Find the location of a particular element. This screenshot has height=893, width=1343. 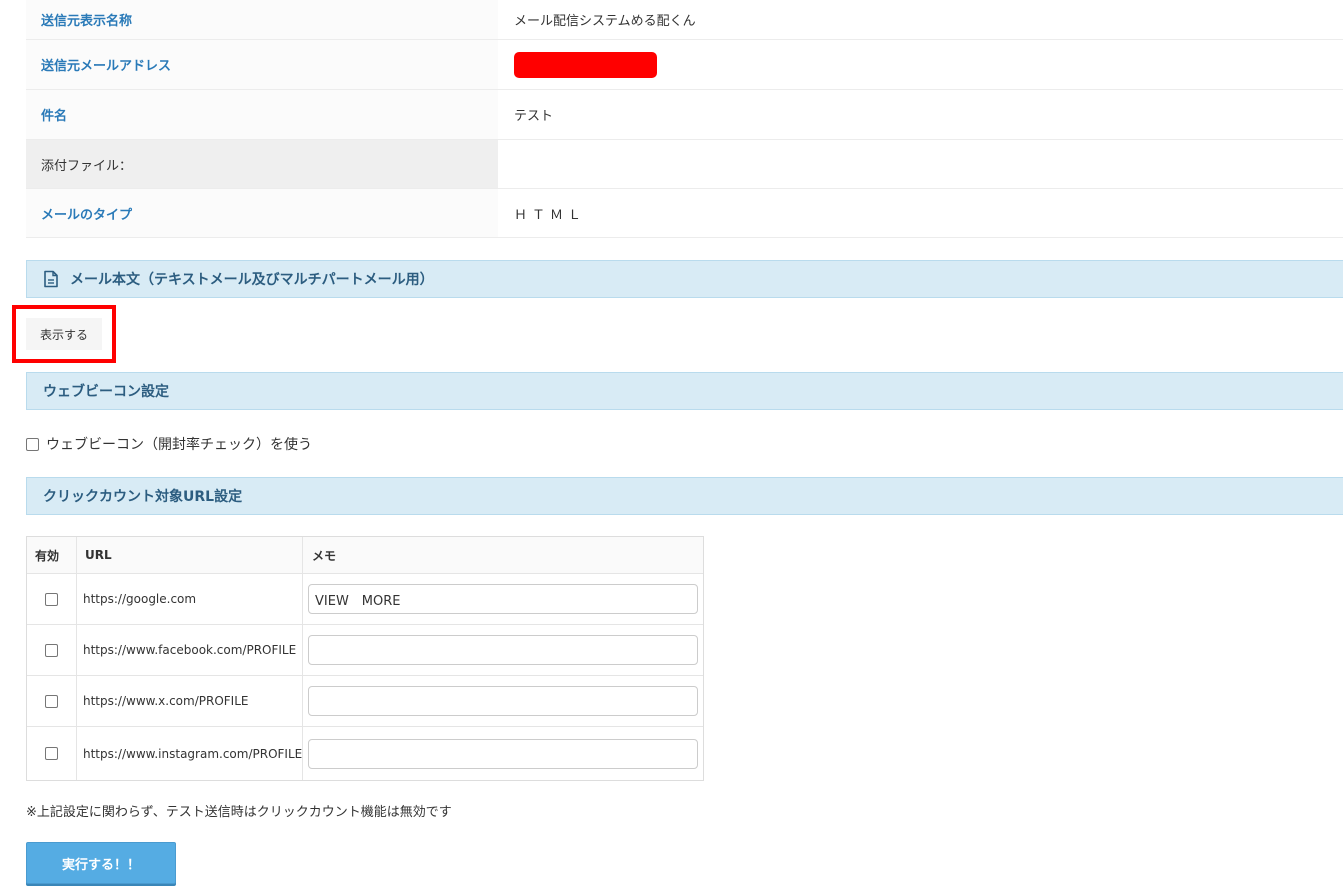

column-header-url: URL is located at coordinates (190, 555).